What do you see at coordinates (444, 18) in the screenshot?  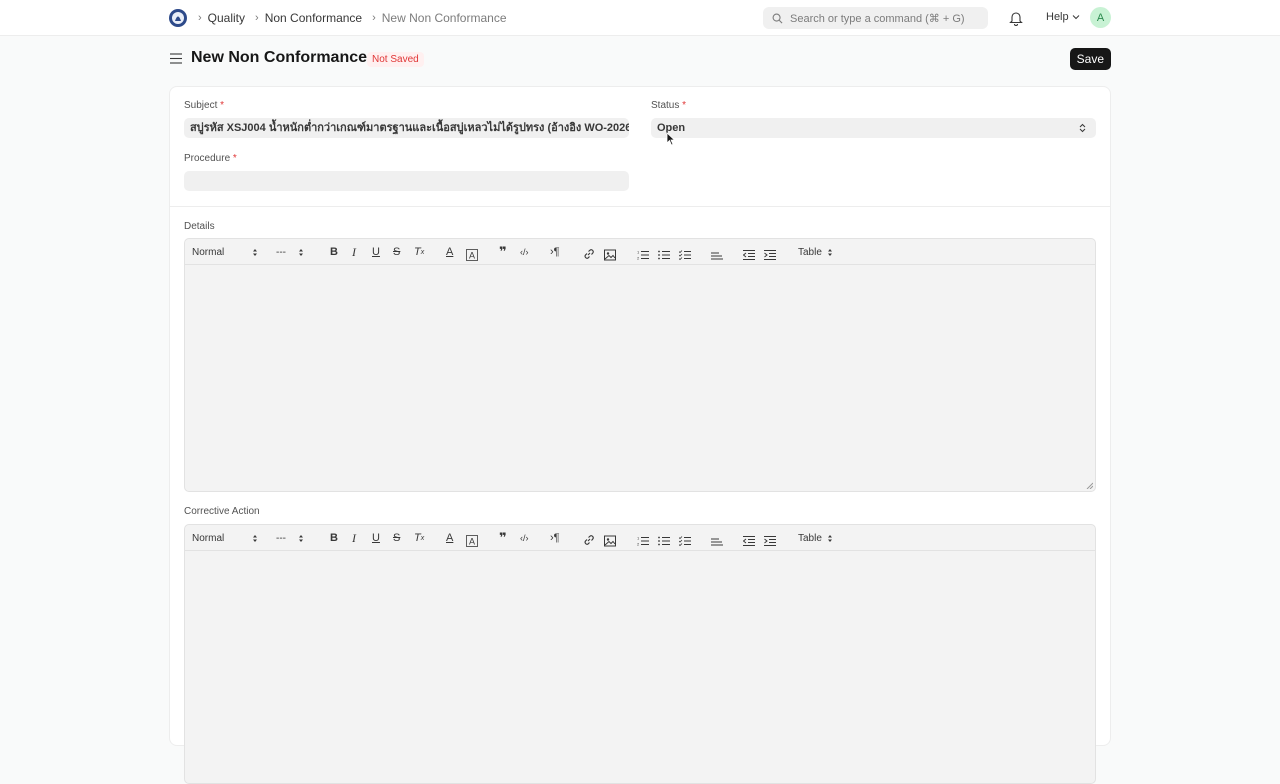 I see `breadcrumb-current: New Non Conformance` at bounding box center [444, 18].